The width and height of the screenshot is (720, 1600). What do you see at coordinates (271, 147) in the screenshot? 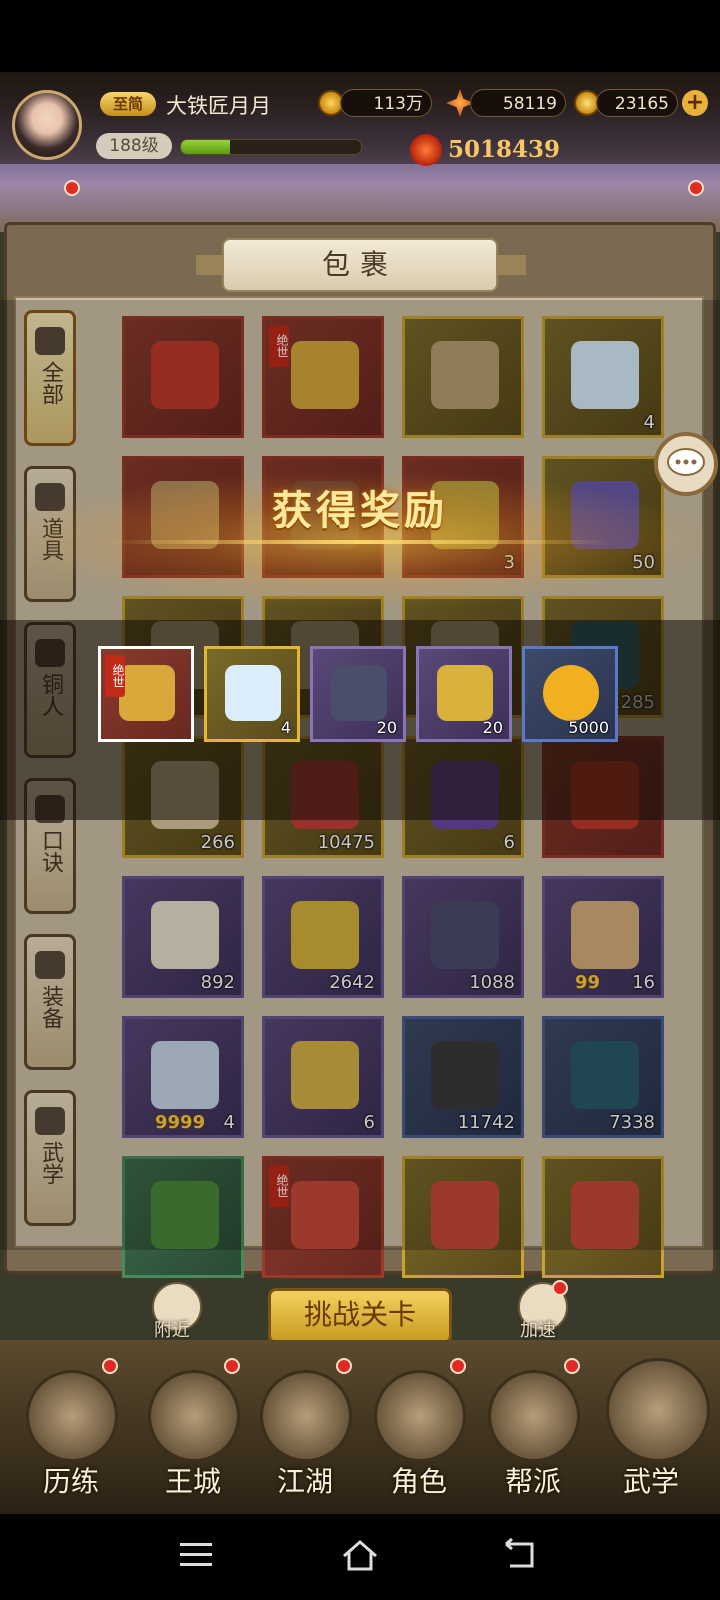
I see `exp-bar` at bounding box center [271, 147].